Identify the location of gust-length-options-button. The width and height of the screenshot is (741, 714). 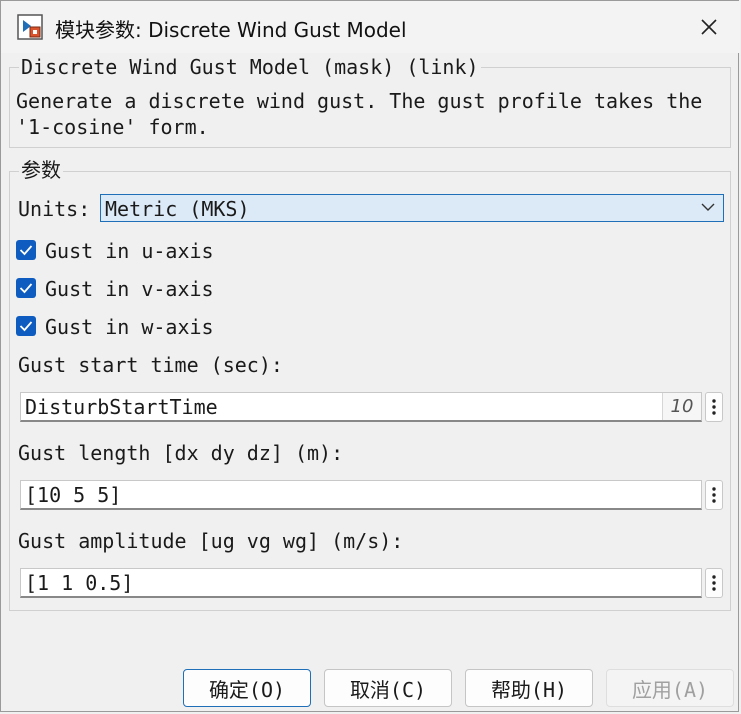
(714, 495).